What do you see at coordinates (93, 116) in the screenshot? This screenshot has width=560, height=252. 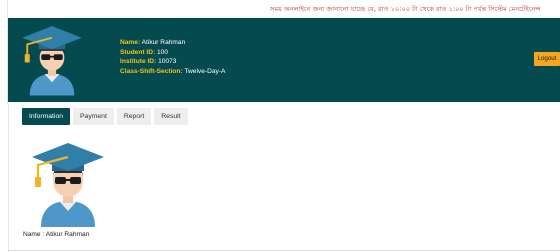 I see `tab-payment: Payment` at bounding box center [93, 116].